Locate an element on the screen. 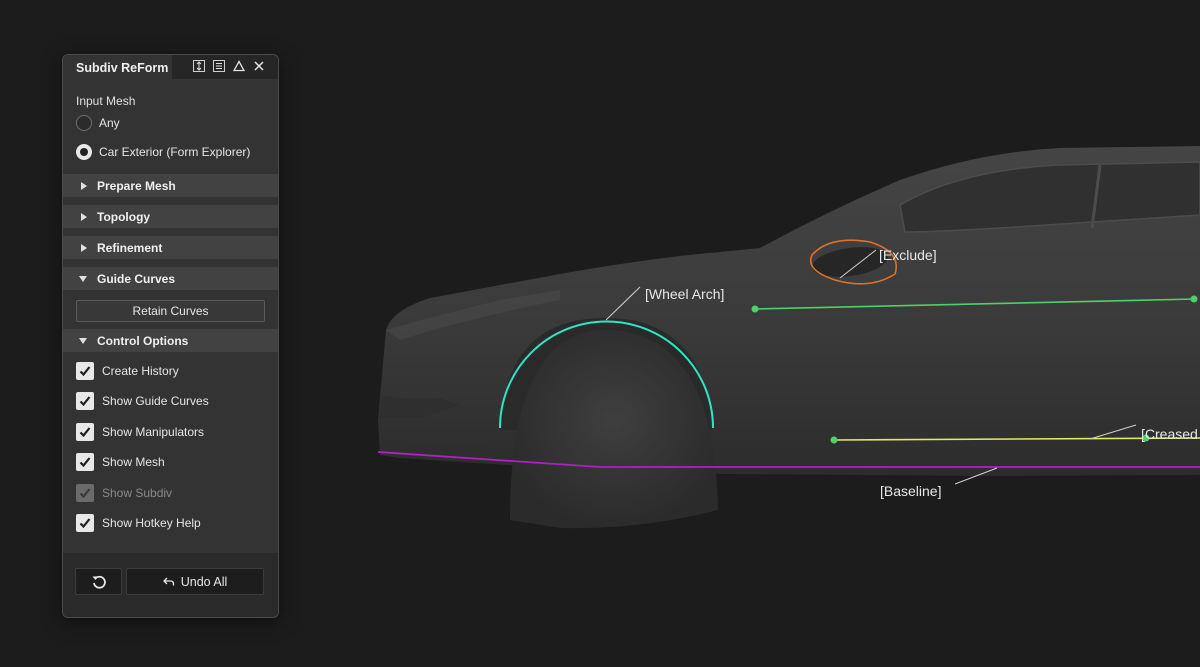 Image resolution: width=1200 pixels, height=667 pixels. undo-all-label: Undo All is located at coordinates (204, 581).